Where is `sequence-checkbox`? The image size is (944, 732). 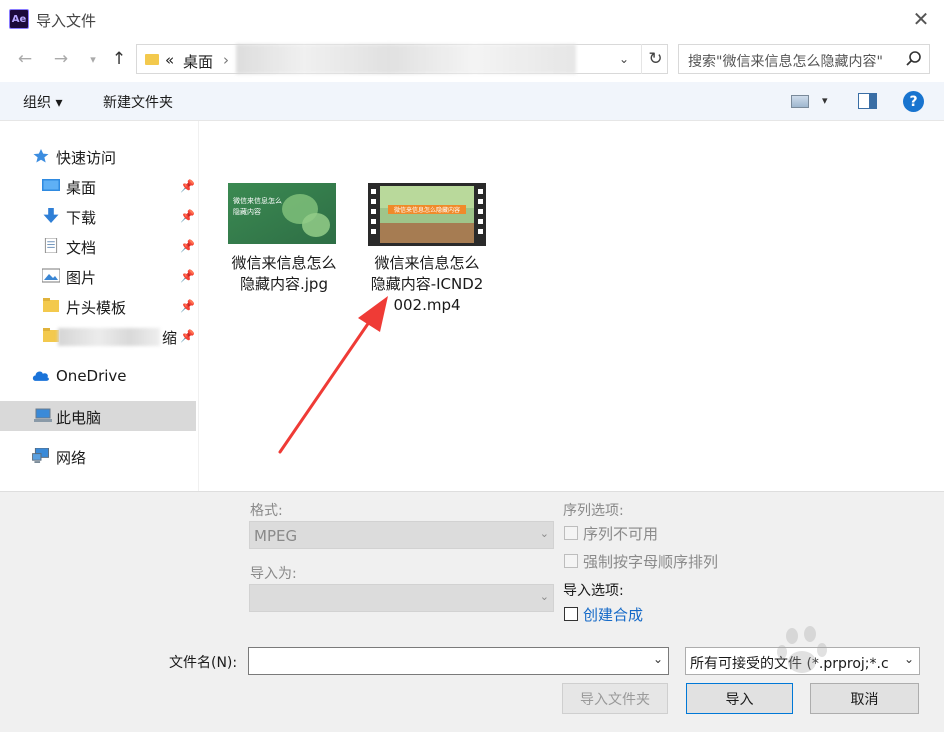
sequence-checkbox is located at coordinates (571, 533).